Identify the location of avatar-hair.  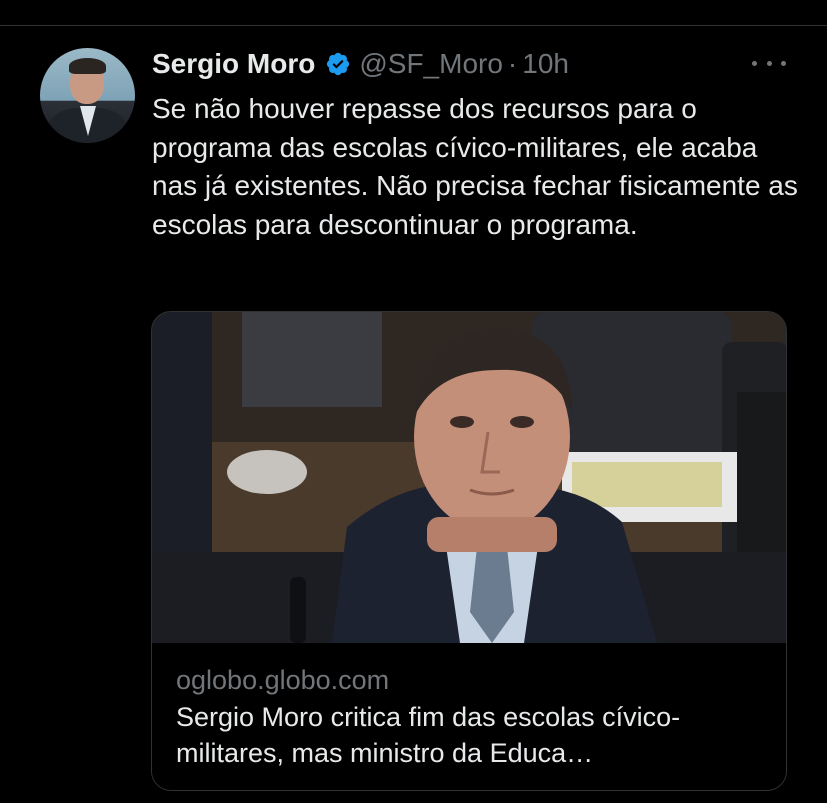
(87, 66).